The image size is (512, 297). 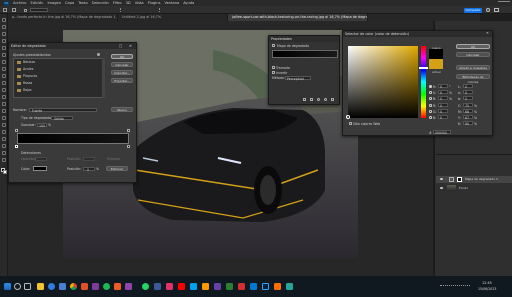 I want to click on menu-filtro: Filtro, so click(x=117, y=3).